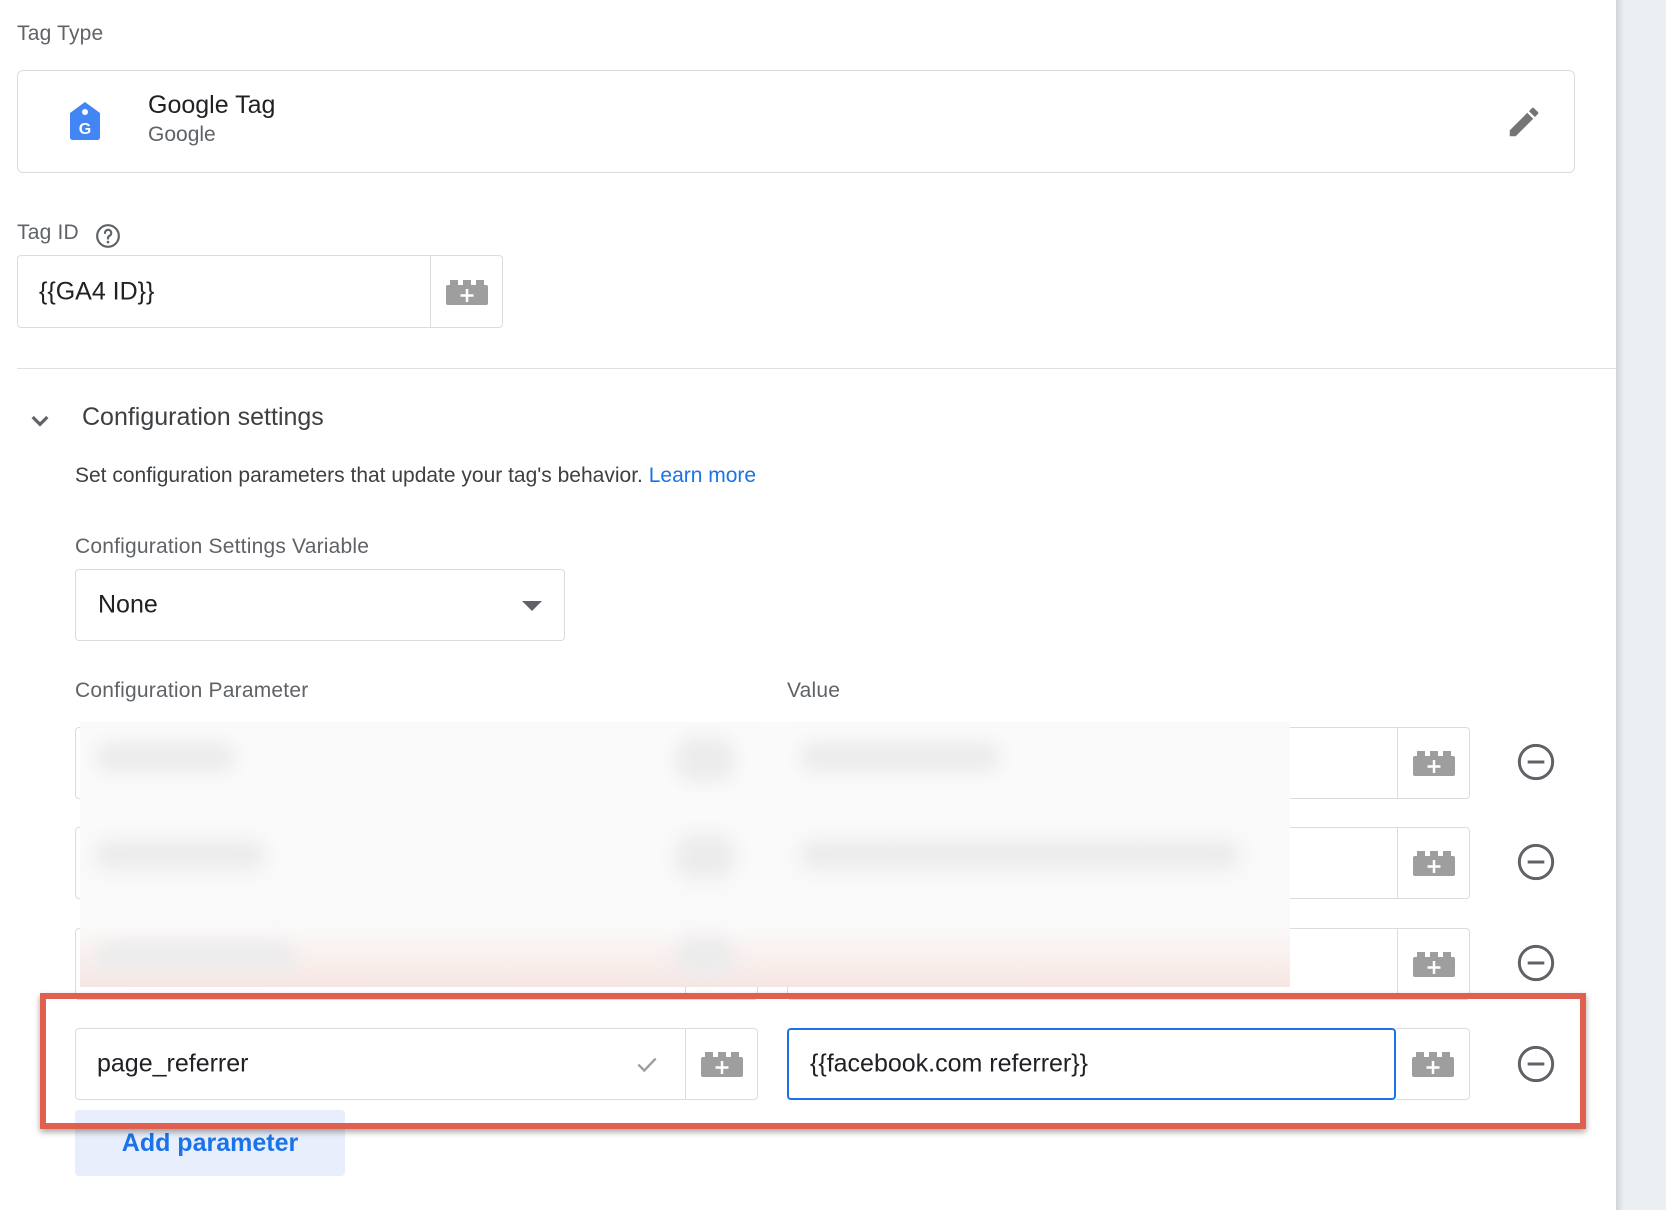 The height and width of the screenshot is (1210, 1666). I want to click on param-value-value: {{facebook.com referrer}}, so click(949, 1063).